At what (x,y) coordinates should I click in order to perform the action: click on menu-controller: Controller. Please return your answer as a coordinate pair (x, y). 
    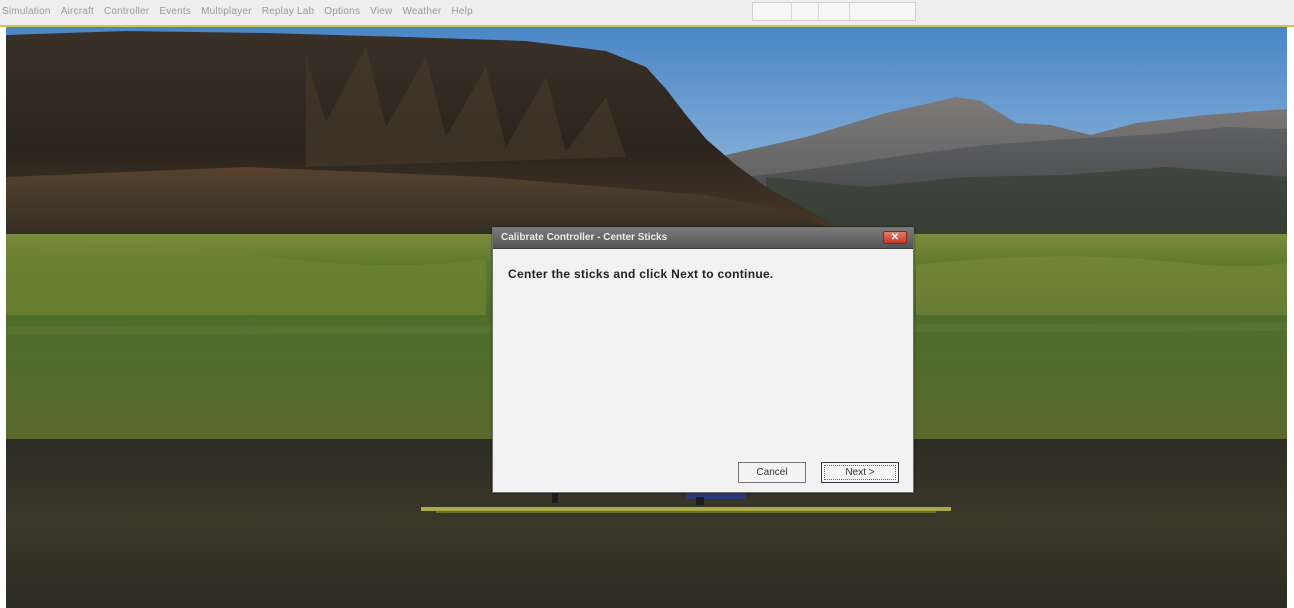
    Looking at the image, I should click on (126, 11).